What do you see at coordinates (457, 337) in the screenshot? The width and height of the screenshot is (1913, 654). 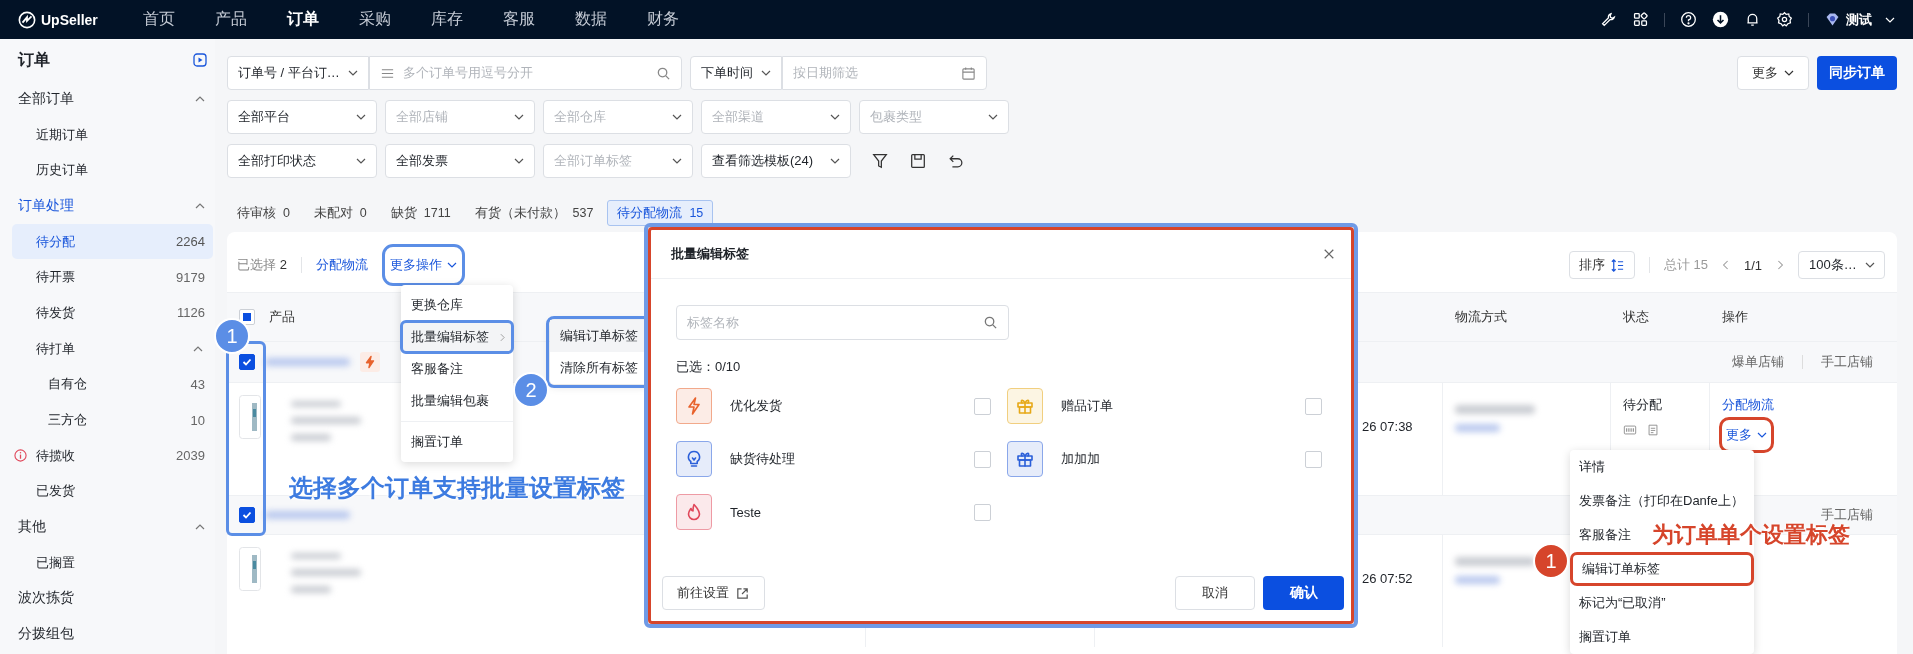 I see `menu-item: 批量编辑标签` at bounding box center [457, 337].